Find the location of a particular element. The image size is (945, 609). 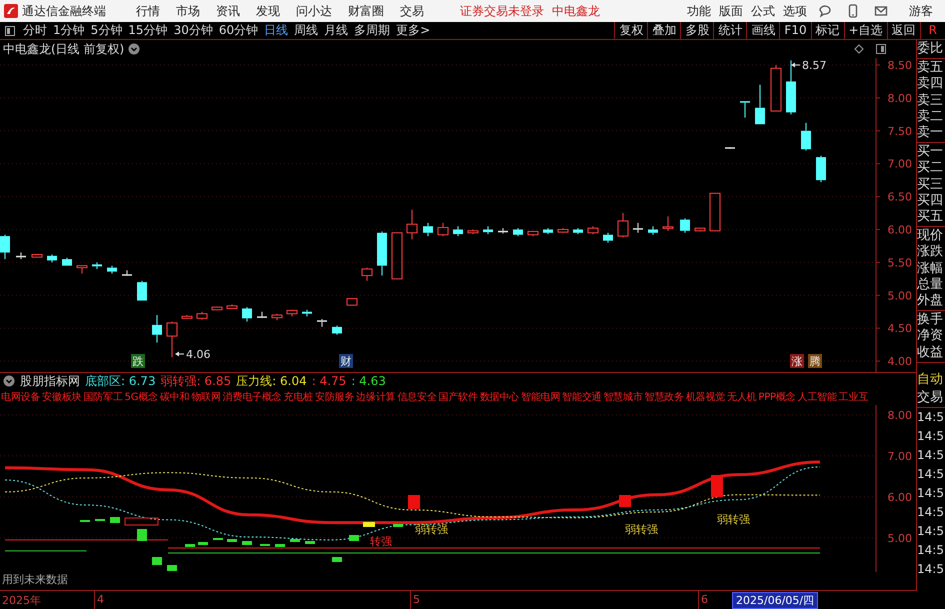

menu-item: 功能 is located at coordinates (699, 11).